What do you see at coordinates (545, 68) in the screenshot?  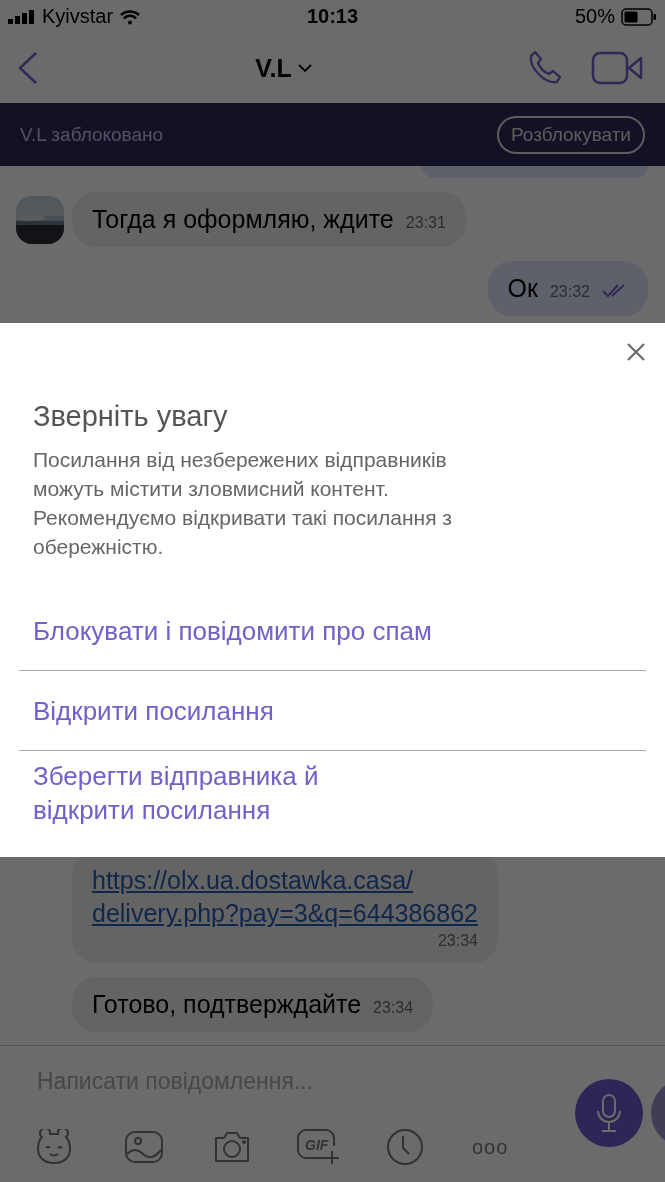 I see `phone-icon` at bounding box center [545, 68].